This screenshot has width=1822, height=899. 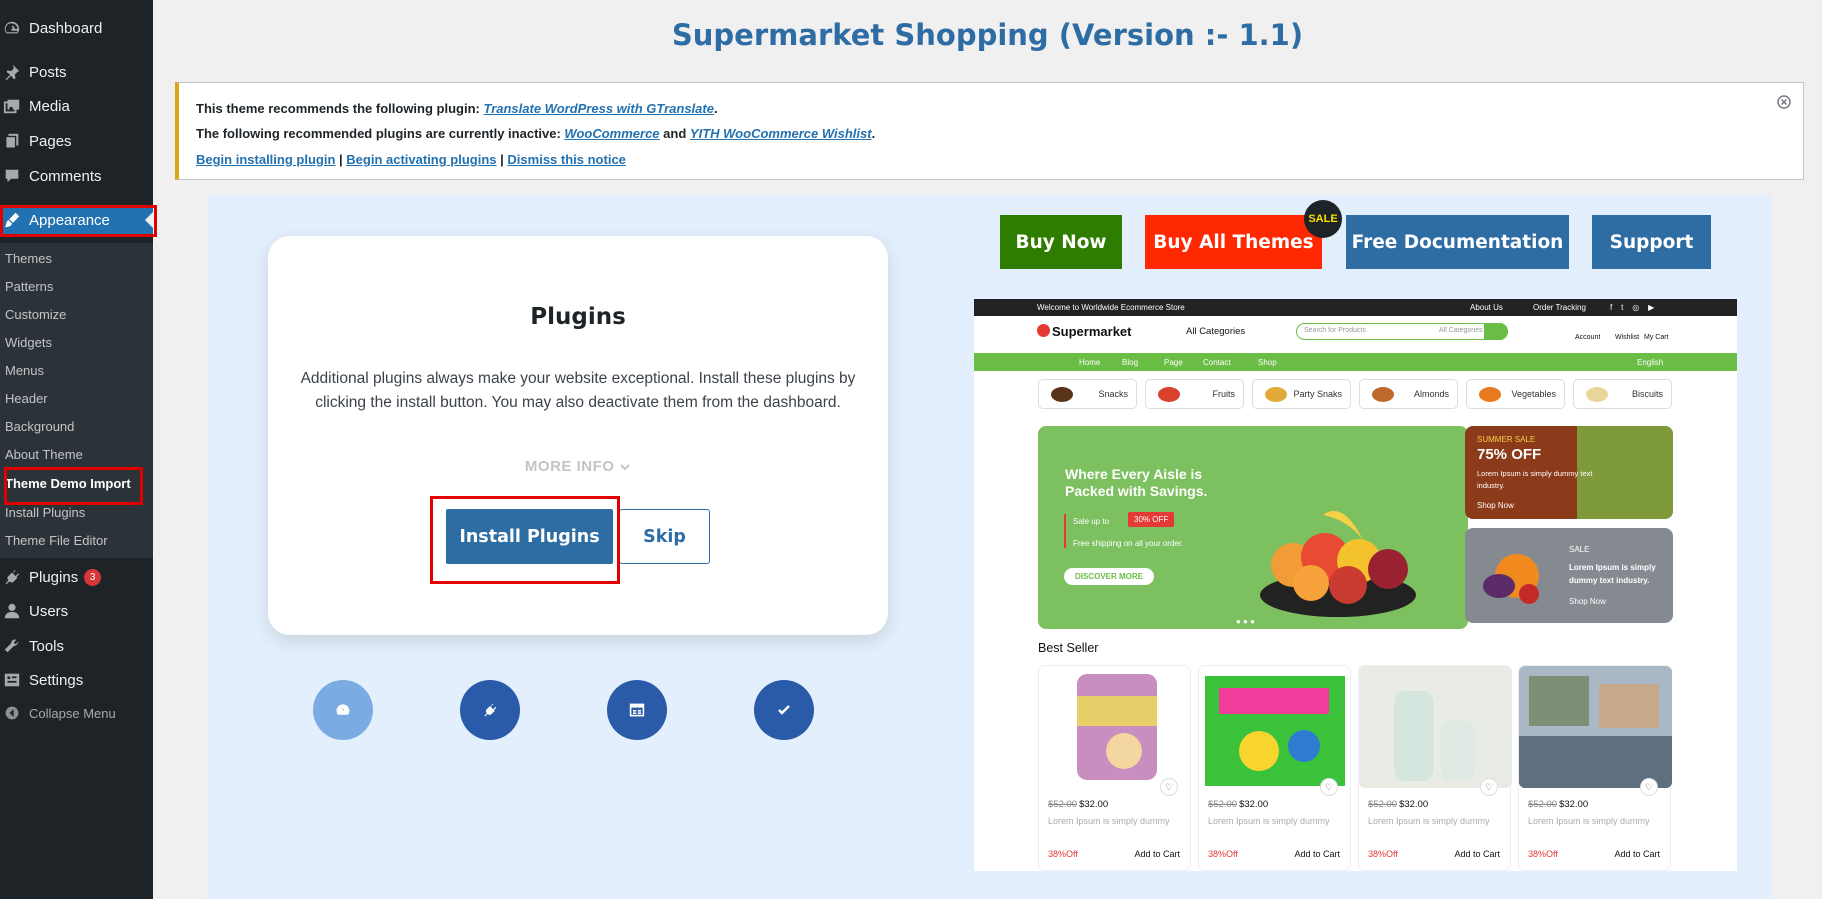 I want to click on banner-sale: Sale up to, so click(x=1091, y=521).